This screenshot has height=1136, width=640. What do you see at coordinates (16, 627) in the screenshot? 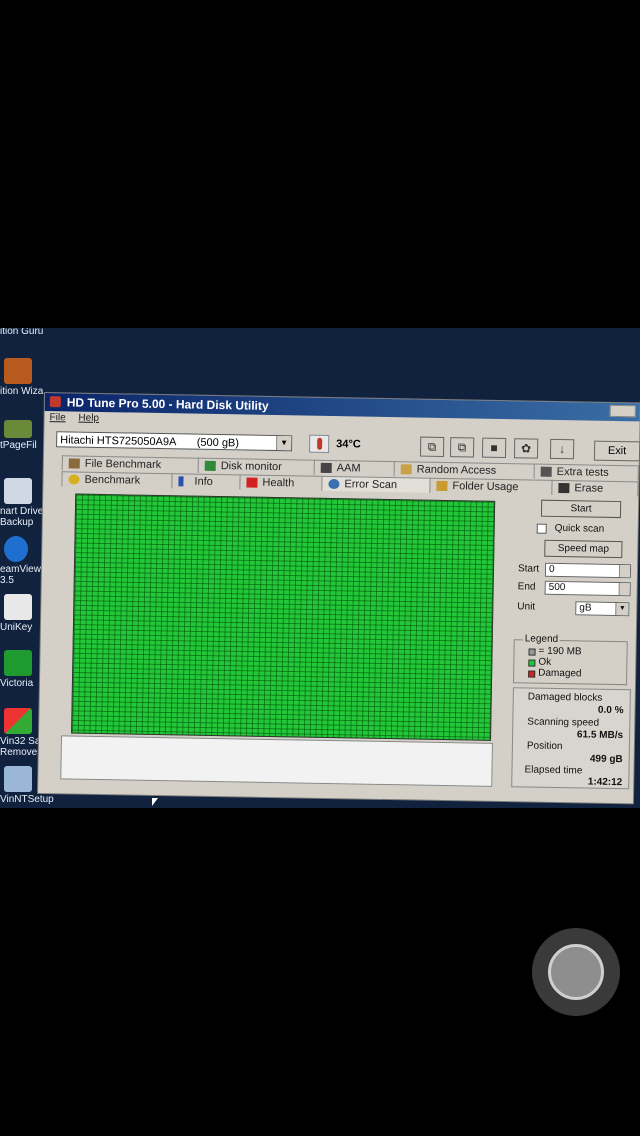
I see `desktop-item-label: UniKey` at bounding box center [16, 627].